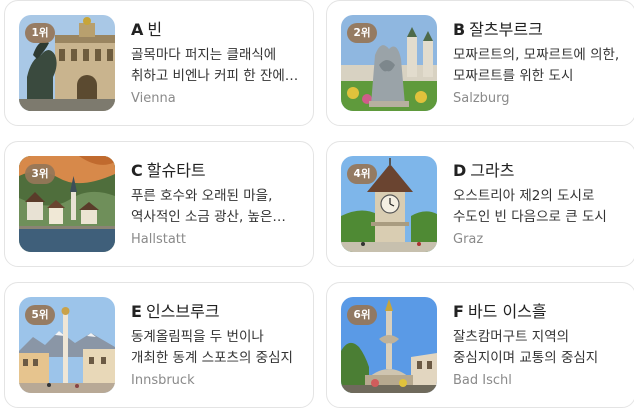 The width and height of the screenshot is (634, 414). What do you see at coordinates (460, 170) in the screenshot?
I see `destination-letter: D` at bounding box center [460, 170].